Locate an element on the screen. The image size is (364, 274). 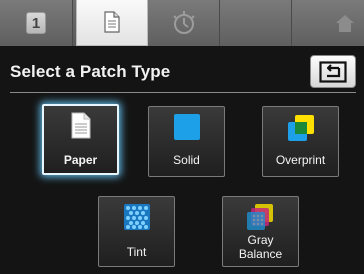
number-1-icon: 1 is located at coordinates (36, 23).